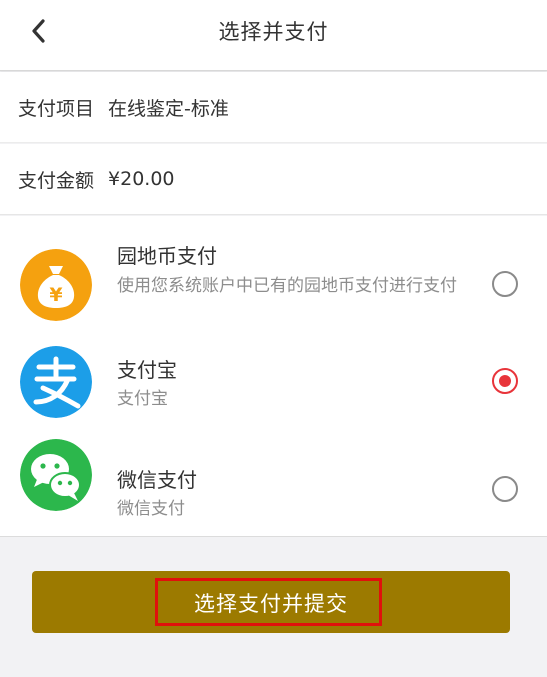  What do you see at coordinates (157, 480) in the screenshot?
I see `payment-method-title: 微信支付` at bounding box center [157, 480].